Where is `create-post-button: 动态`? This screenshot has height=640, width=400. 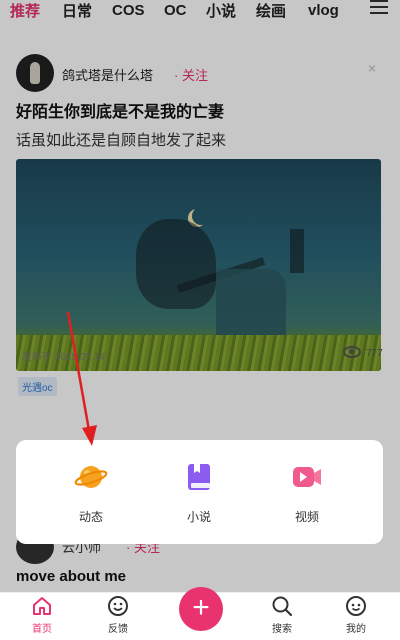
create-post-button: 动态 is located at coordinates (91, 492).